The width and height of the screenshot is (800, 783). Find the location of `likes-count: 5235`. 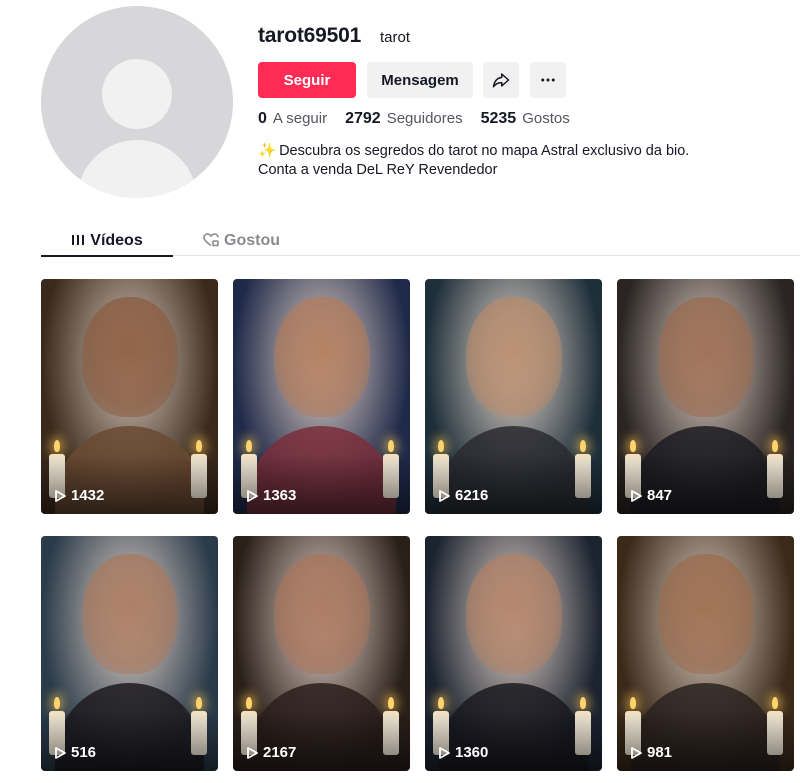

likes-count: 5235 is located at coordinates (498, 118).